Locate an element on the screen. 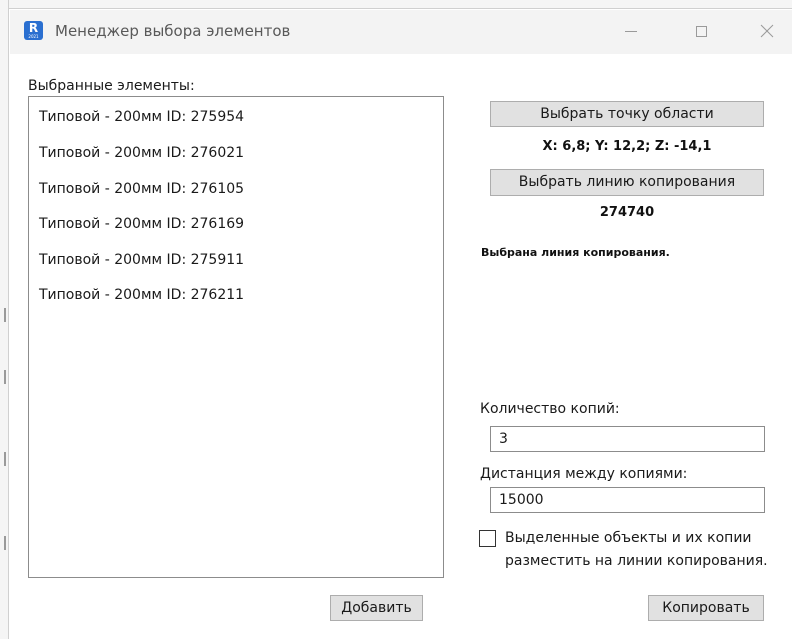 The width and height of the screenshot is (792, 639). list-item: Типовой - 200мм ID: 275954 is located at coordinates (141, 117).